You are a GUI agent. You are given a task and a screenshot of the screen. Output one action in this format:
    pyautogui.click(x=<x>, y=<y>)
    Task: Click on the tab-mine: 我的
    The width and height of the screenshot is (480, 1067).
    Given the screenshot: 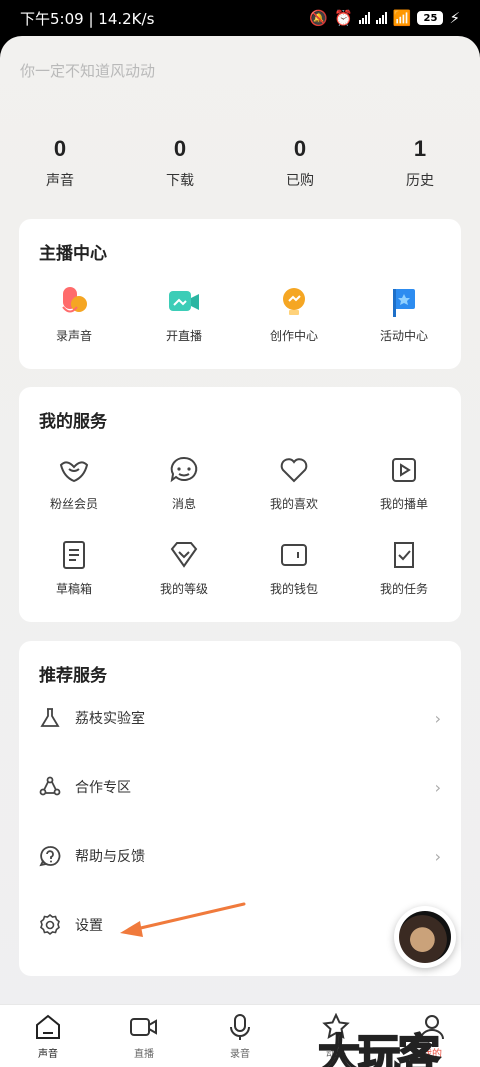 What is the action you would take?
    pyautogui.click(x=432, y=1036)
    